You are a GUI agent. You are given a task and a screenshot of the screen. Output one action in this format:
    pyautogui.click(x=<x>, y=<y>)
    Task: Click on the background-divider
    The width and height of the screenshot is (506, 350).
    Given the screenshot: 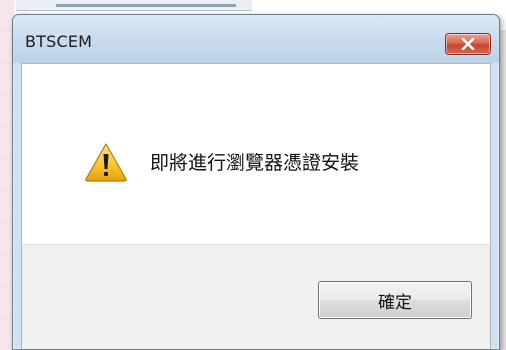 What is the action you would take?
    pyautogui.click(x=146, y=5)
    